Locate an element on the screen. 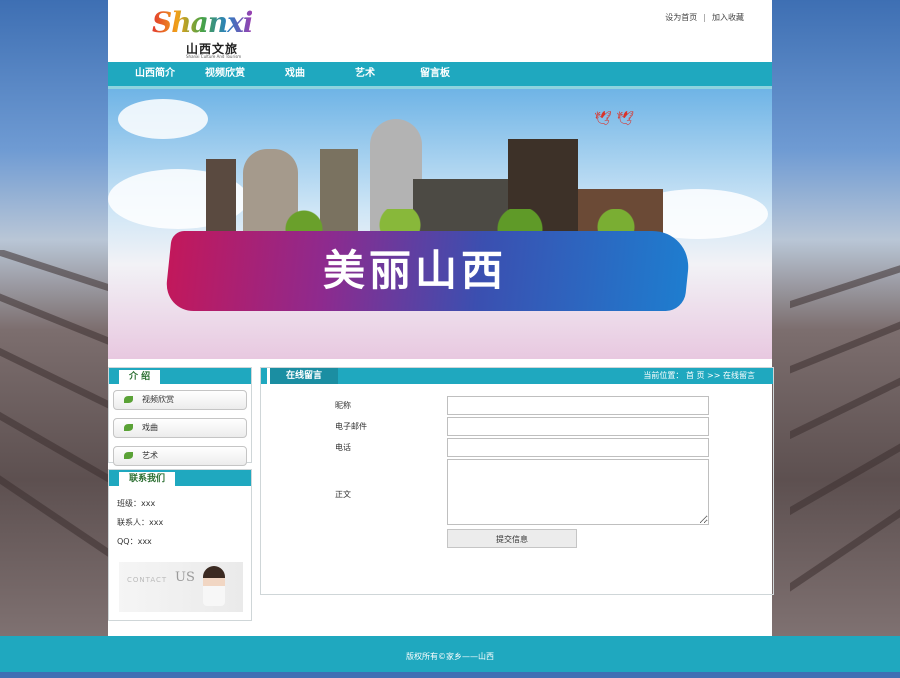  sidebar-item-video: 视频欣赏 is located at coordinates (180, 400).